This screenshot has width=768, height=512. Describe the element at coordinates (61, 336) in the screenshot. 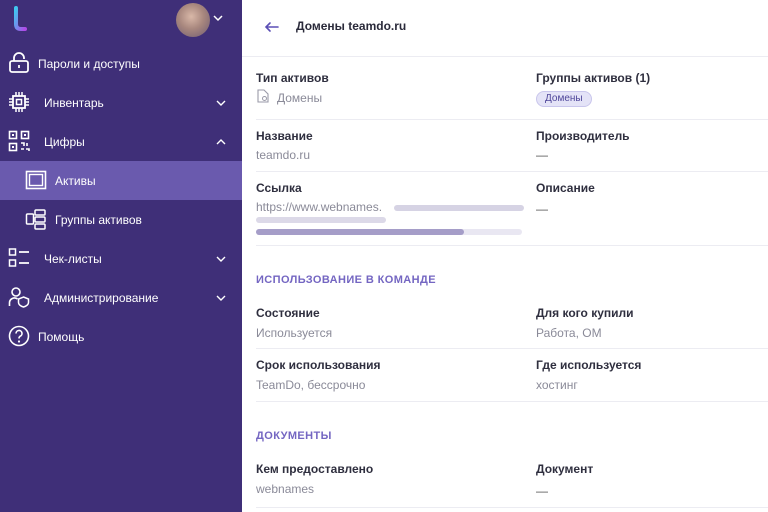

I see `sidebar-item-label: Помощь` at that location.